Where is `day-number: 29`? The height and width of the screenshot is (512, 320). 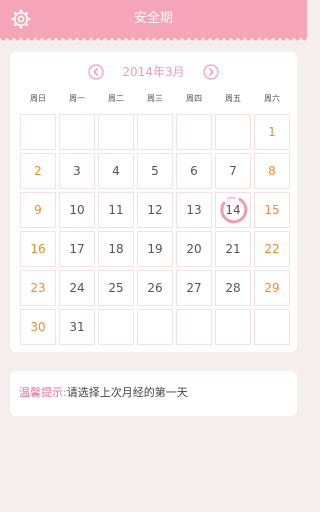
day-number: 29 is located at coordinates (272, 288).